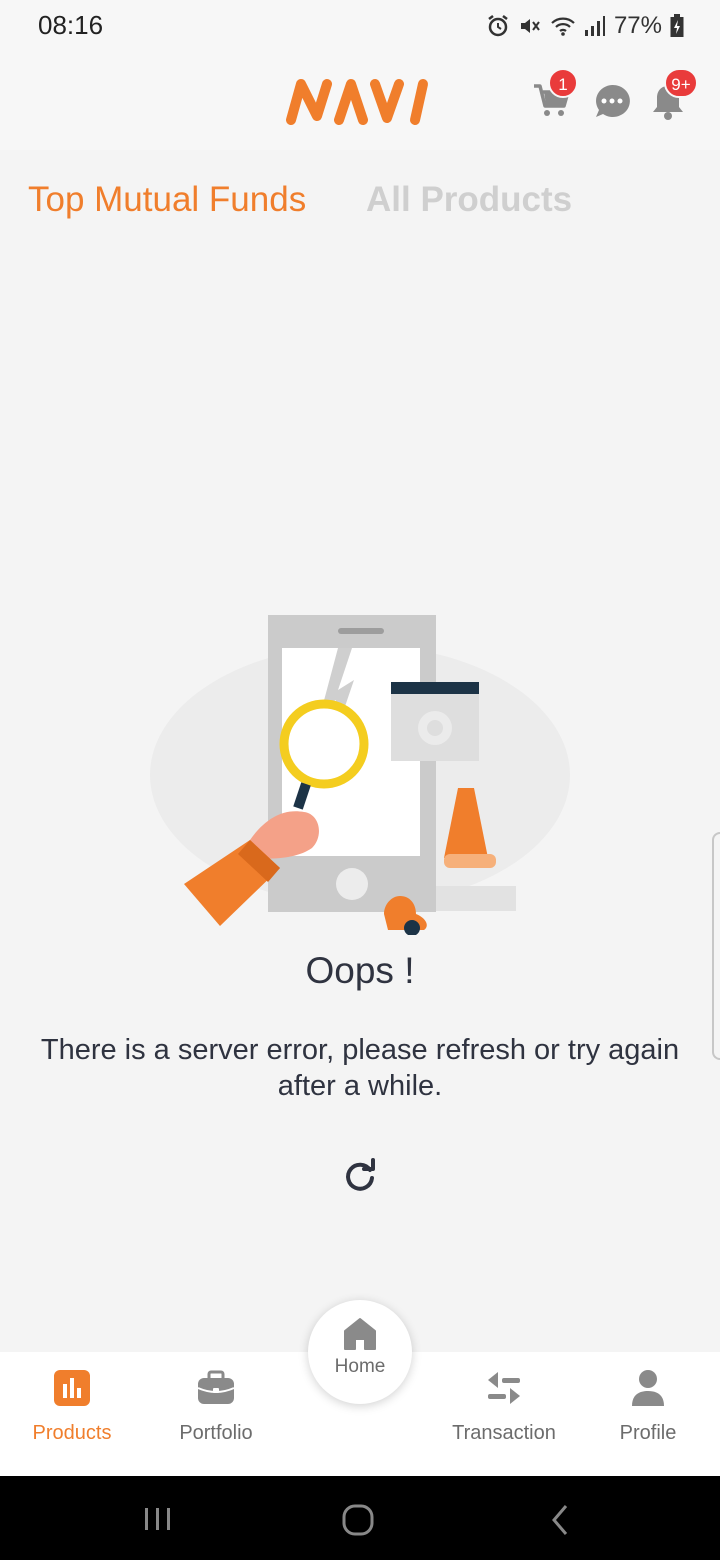 This screenshot has width=720, height=1560. What do you see at coordinates (681, 83) in the screenshot?
I see `notification-badge: 9+` at bounding box center [681, 83].